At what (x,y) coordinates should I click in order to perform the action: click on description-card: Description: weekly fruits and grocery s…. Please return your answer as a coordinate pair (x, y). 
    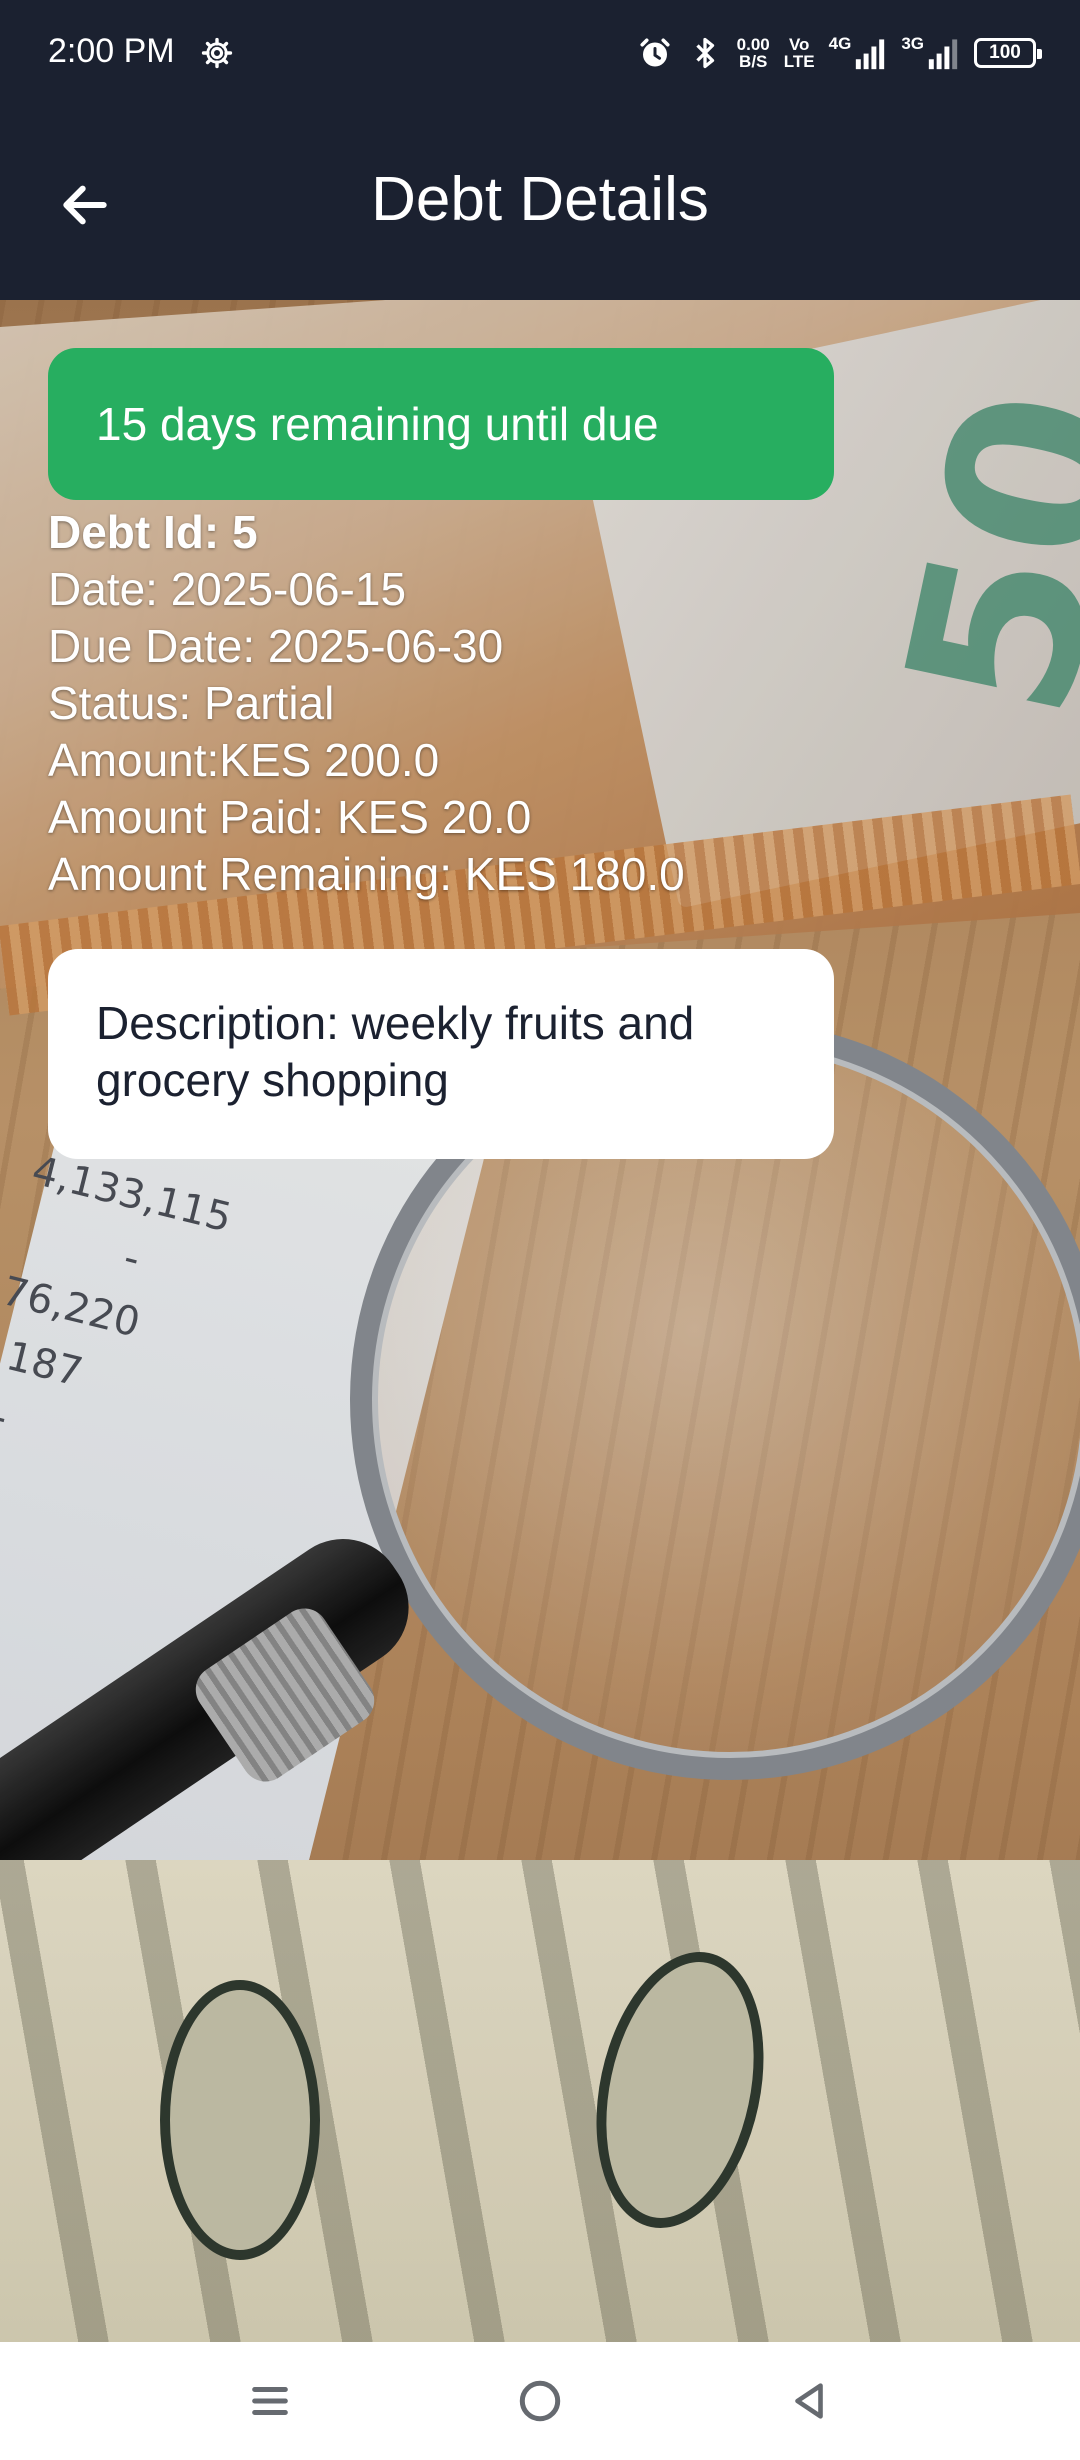
    Looking at the image, I should click on (441, 1054).